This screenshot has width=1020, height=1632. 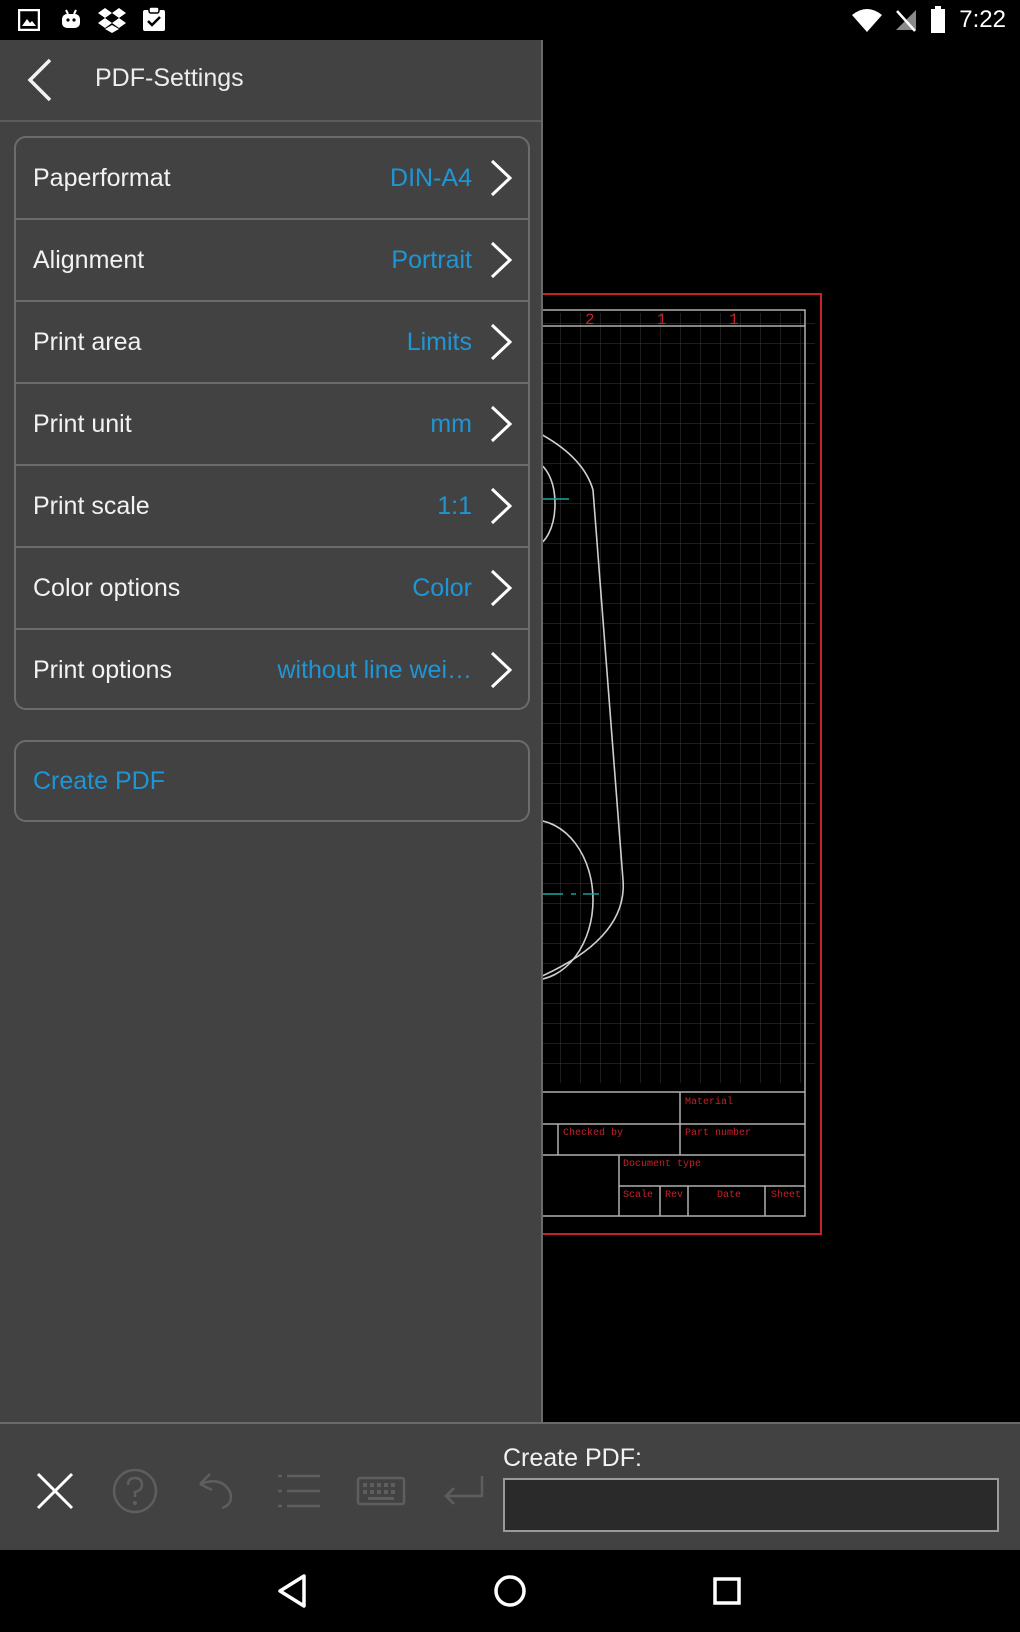 I want to click on setting-row-alignment: Alignment Portrait, so click(x=272, y=261).